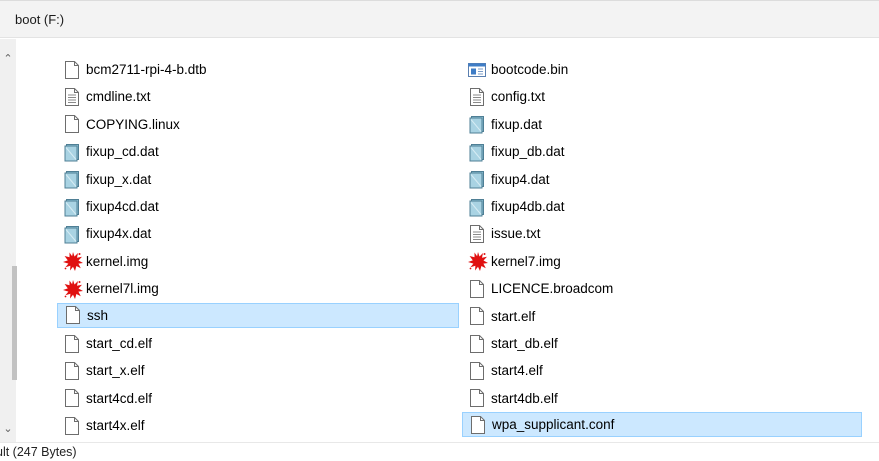  What do you see at coordinates (662, 96) in the screenshot?
I see `right-column-file-item: config.txt` at bounding box center [662, 96].